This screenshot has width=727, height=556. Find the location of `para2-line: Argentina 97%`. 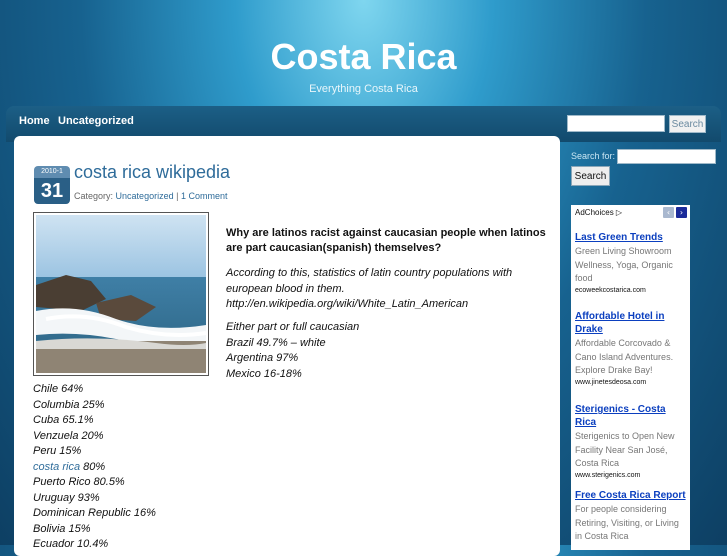

para2-line: Argentina 97% is located at coordinates (262, 358).